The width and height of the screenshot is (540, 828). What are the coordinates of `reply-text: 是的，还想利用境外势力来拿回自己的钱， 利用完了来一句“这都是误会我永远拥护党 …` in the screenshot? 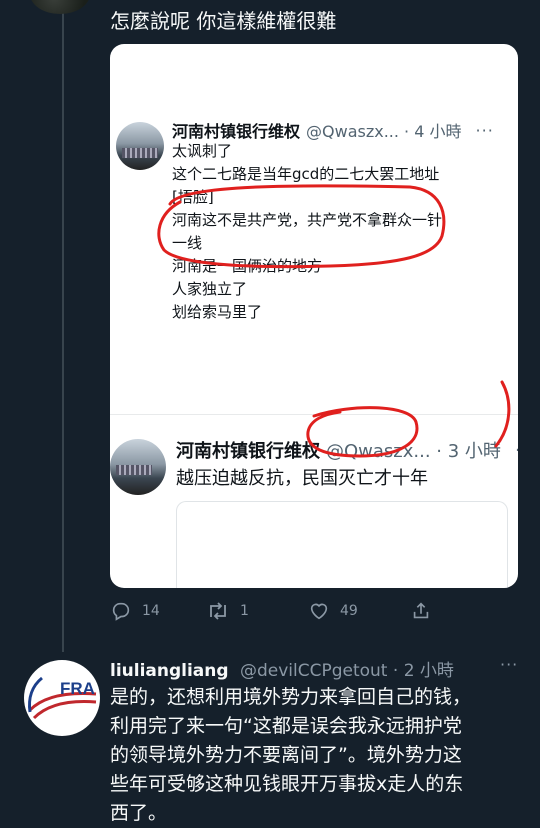 It's located at (320, 755).